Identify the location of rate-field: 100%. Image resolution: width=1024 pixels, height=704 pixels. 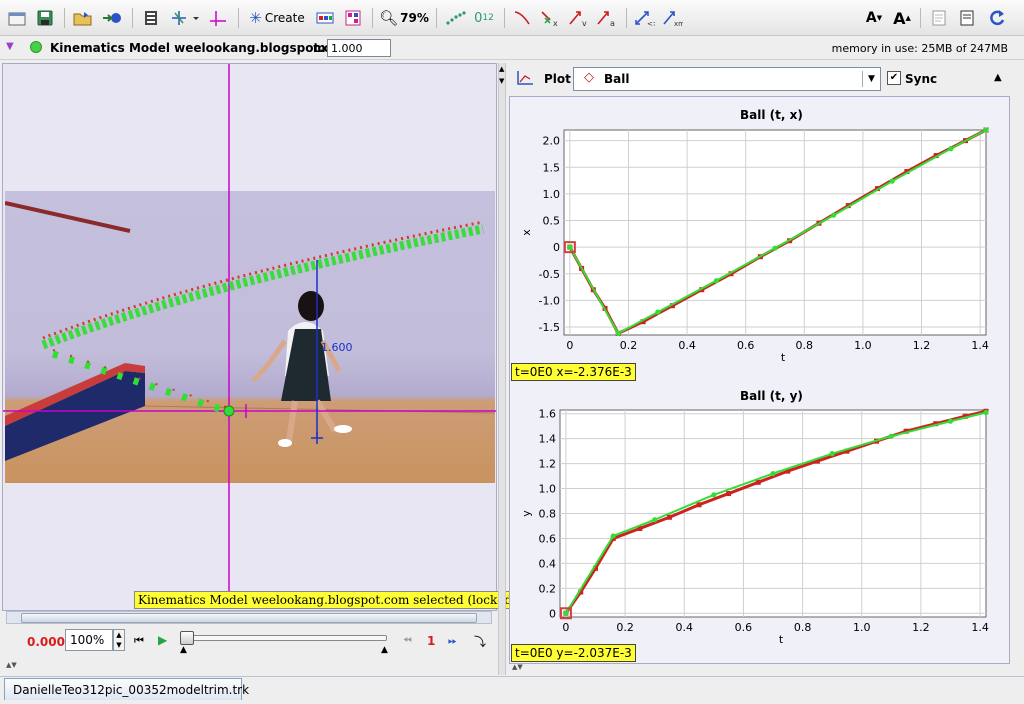
(89, 640).